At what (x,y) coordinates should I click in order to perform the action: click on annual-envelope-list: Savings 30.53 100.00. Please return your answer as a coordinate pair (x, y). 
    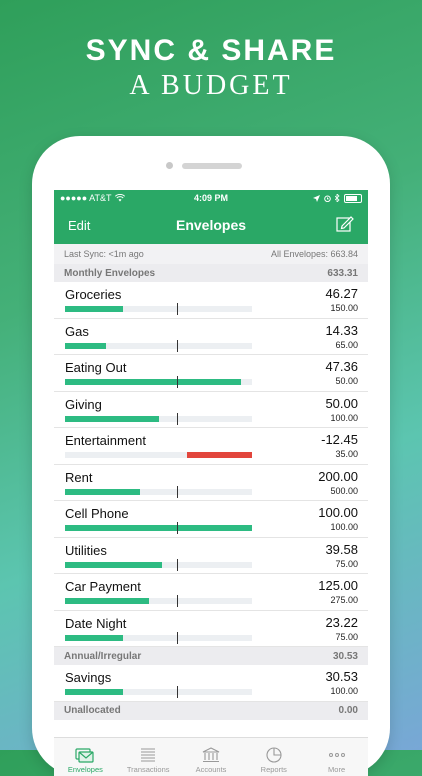
    Looking at the image, I should click on (211, 683).